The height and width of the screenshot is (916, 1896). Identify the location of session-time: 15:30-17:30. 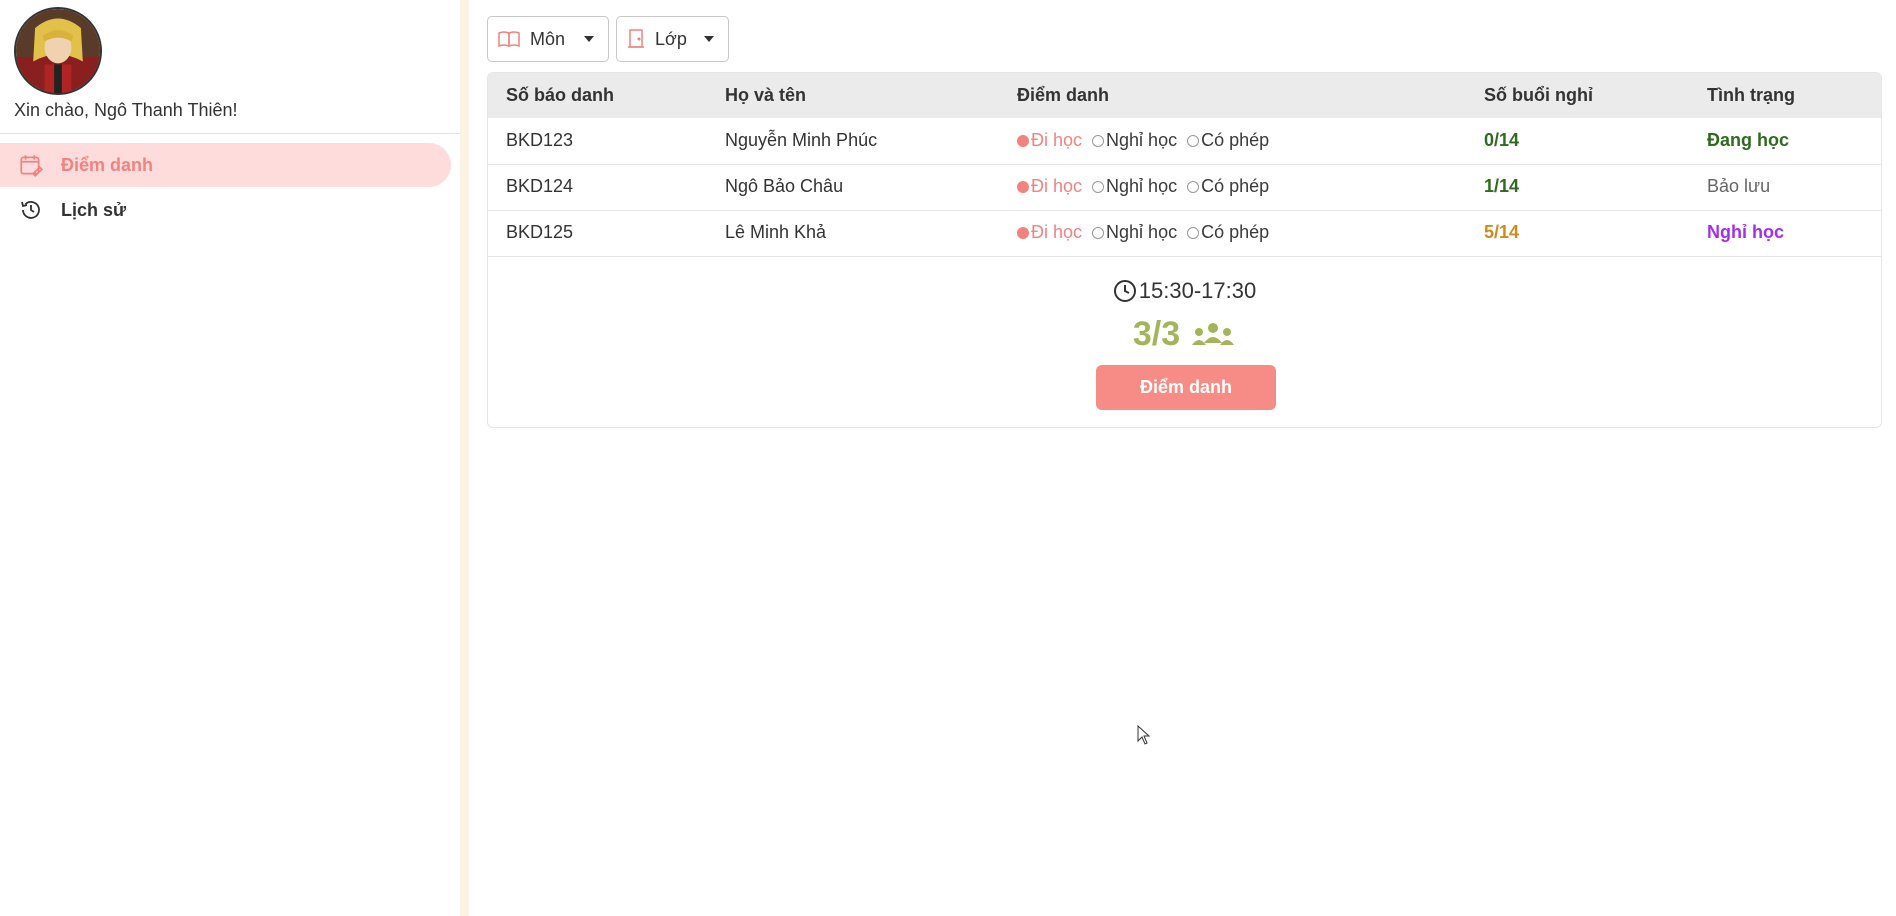
(1184, 291).